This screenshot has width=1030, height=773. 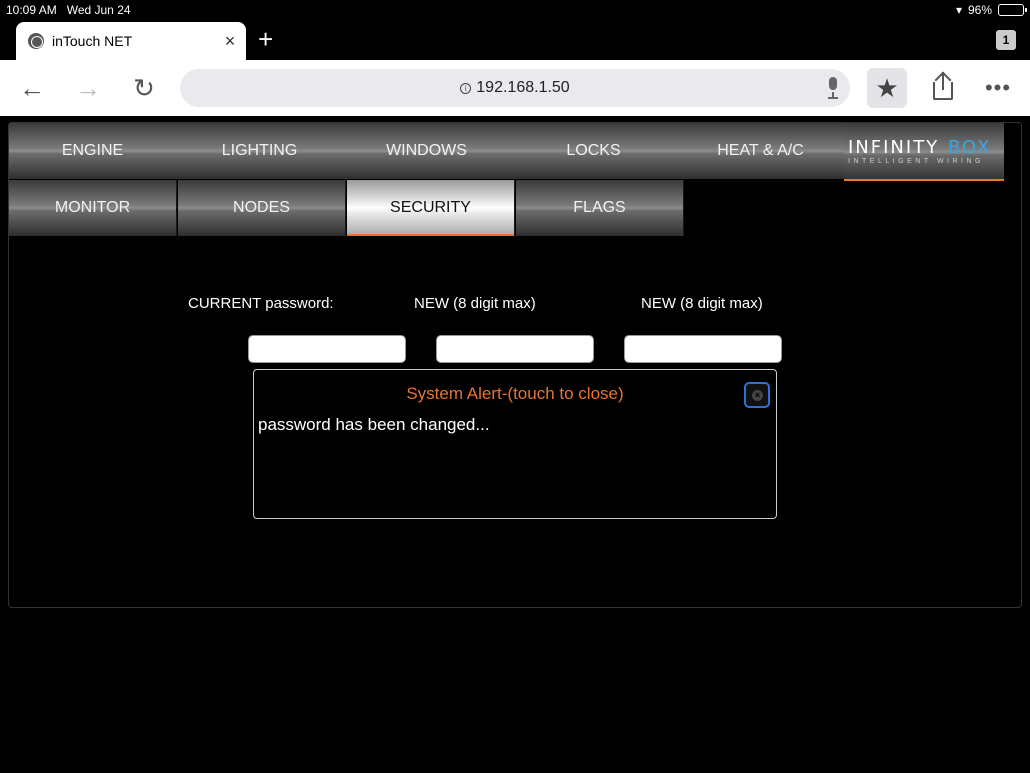 I want to click on nav-heat-ac: HEAT & A/C, so click(x=761, y=151).